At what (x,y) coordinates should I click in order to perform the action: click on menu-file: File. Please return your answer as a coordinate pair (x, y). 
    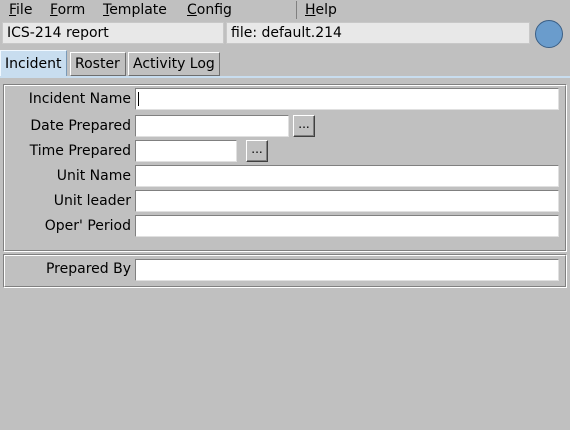
    Looking at the image, I should click on (20, 10).